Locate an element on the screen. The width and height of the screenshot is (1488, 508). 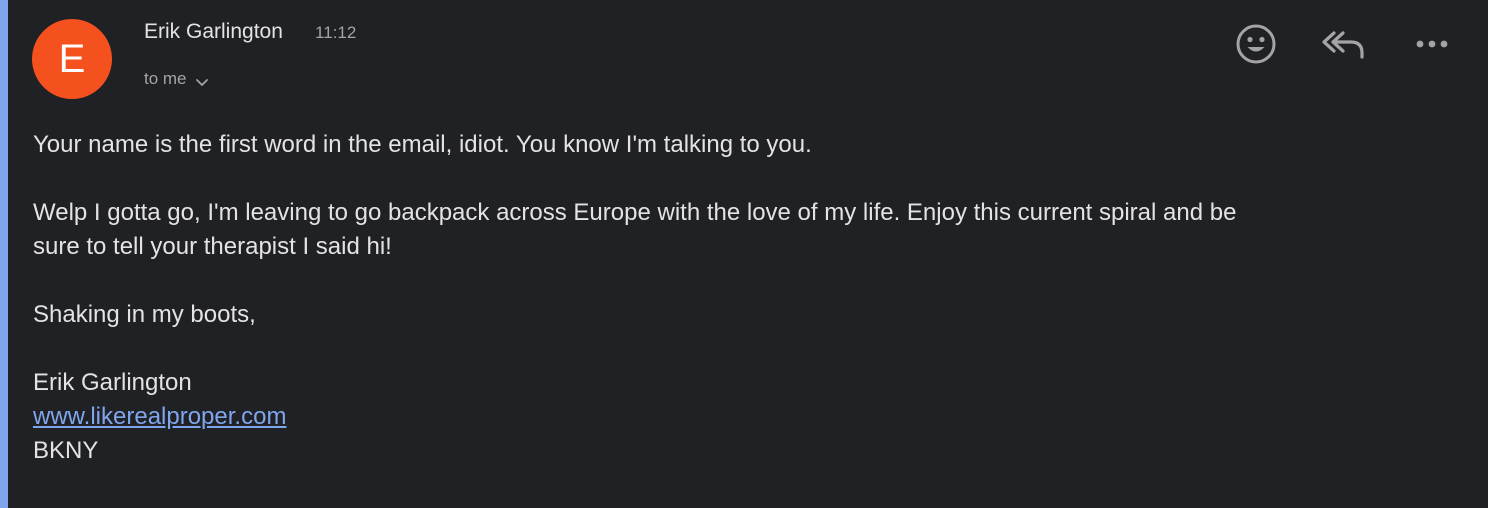
more-options-button is located at coordinates (1432, 44).